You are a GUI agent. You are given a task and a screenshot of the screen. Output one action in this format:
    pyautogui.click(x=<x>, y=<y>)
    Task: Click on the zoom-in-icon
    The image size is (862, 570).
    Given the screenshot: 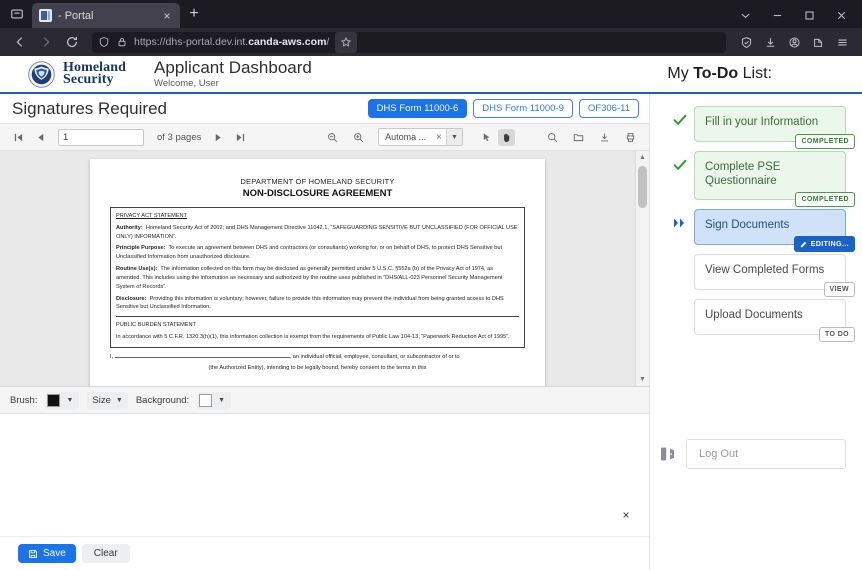 What is the action you would take?
    pyautogui.click(x=358, y=137)
    